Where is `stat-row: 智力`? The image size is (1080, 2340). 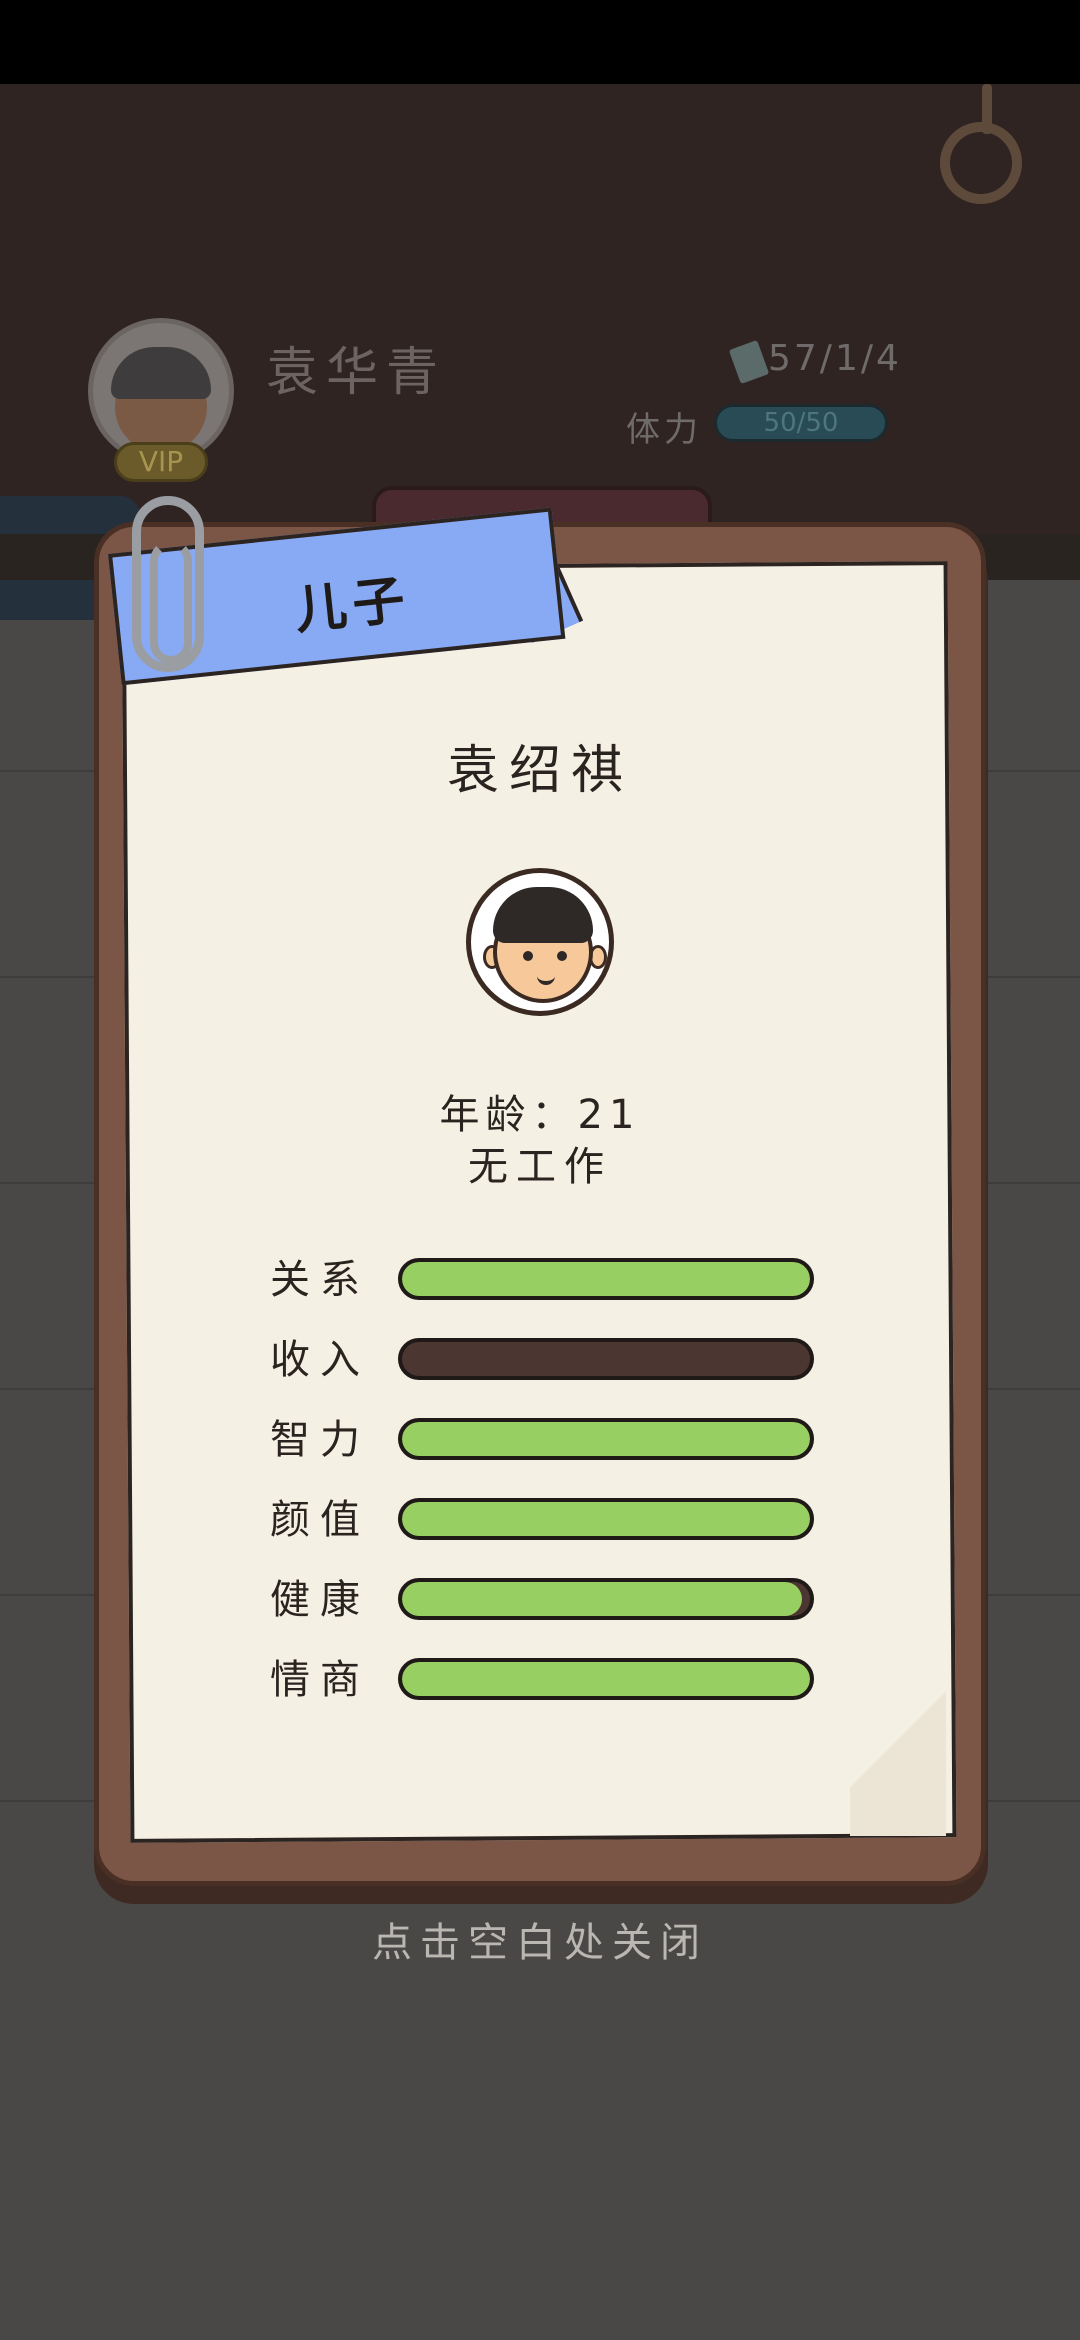 stat-row: 智力 is located at coordinates (546, 1440).